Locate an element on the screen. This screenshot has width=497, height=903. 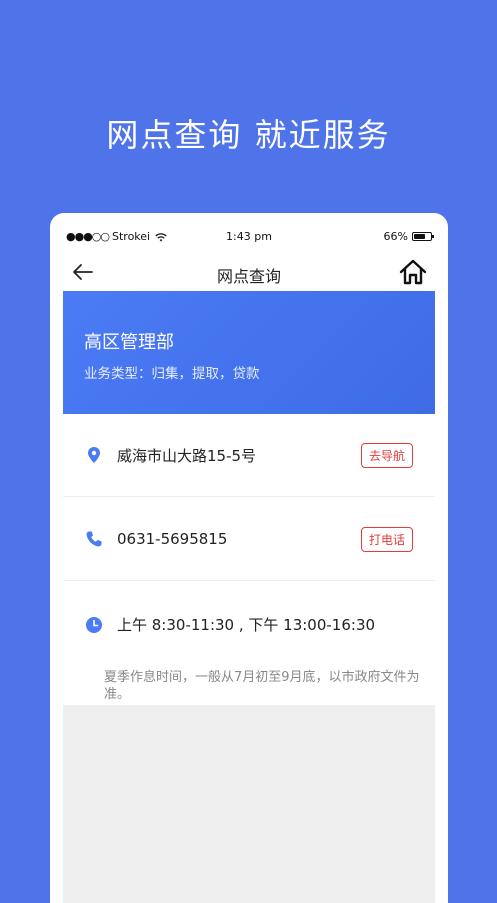
hours-row: 上午 8:30-11:30 , 下午 13:00-16:30 is located at coordinates (249, 624).